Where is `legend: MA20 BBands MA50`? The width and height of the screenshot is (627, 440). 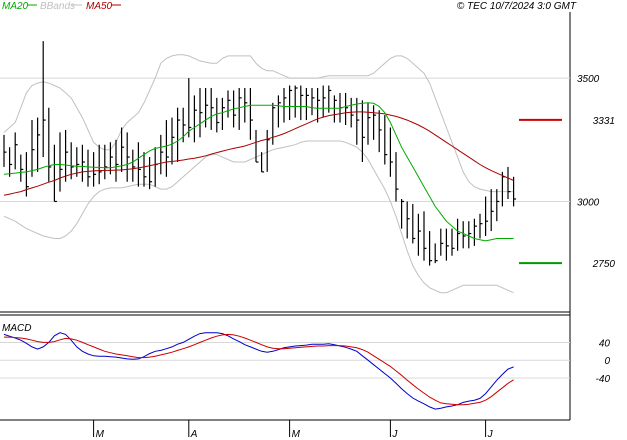 legend: MA20 BBands MA50 is located at coordinates (61, 6).